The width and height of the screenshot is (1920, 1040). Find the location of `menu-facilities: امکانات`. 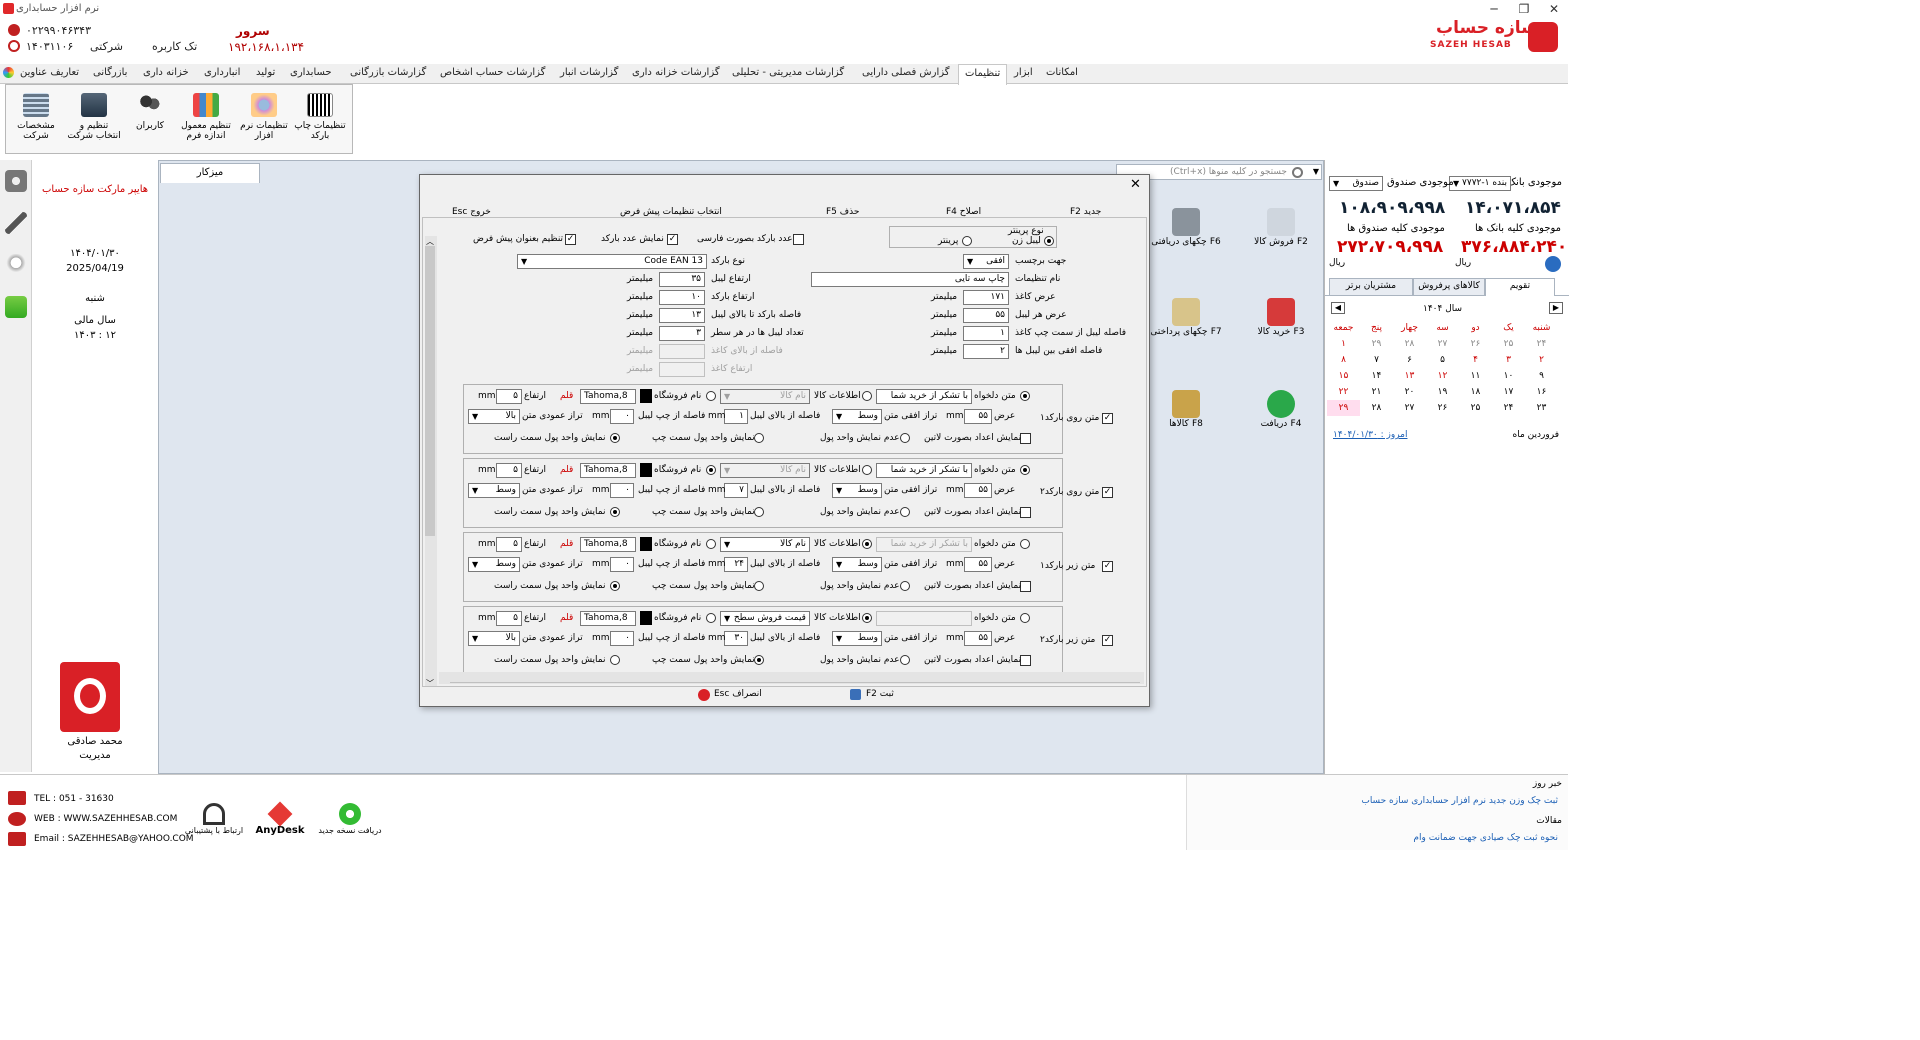

menu-facilities: امکانات is located at coordinates (1062, 72).